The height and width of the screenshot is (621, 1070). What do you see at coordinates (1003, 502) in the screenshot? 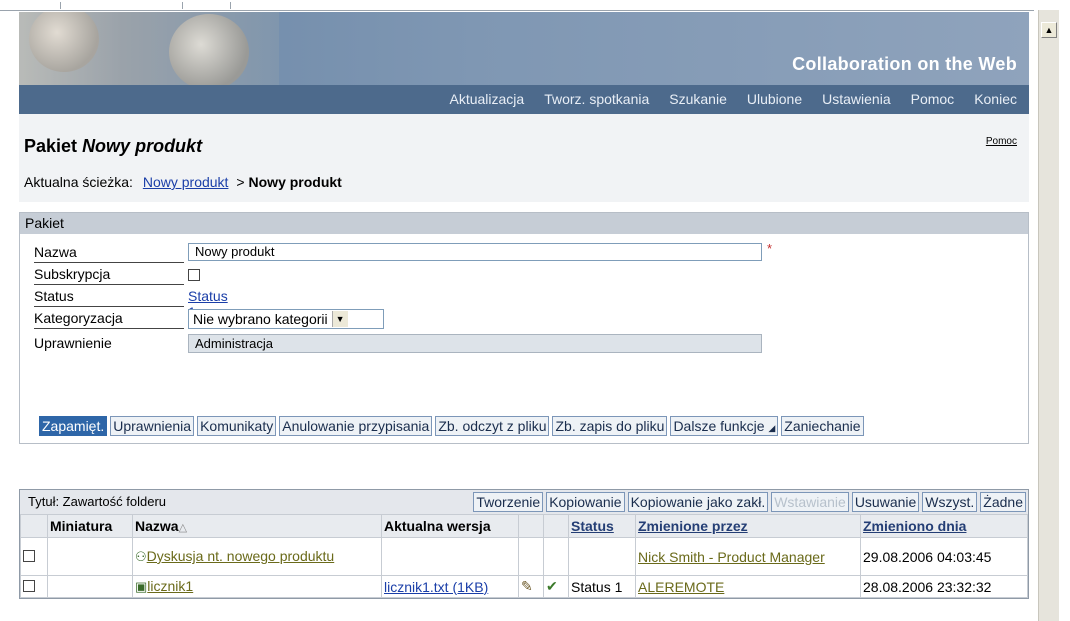
I see `select-none-button: Żadne` at bounding box center [1003, 502].